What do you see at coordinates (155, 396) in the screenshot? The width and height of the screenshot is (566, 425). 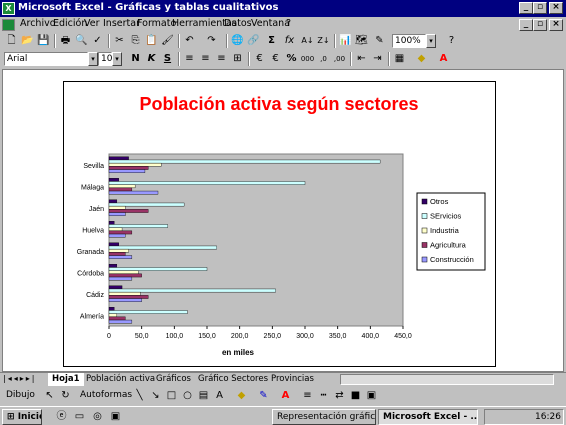 I see `arrow-icon: ↘` at bounding box center [155, 396].